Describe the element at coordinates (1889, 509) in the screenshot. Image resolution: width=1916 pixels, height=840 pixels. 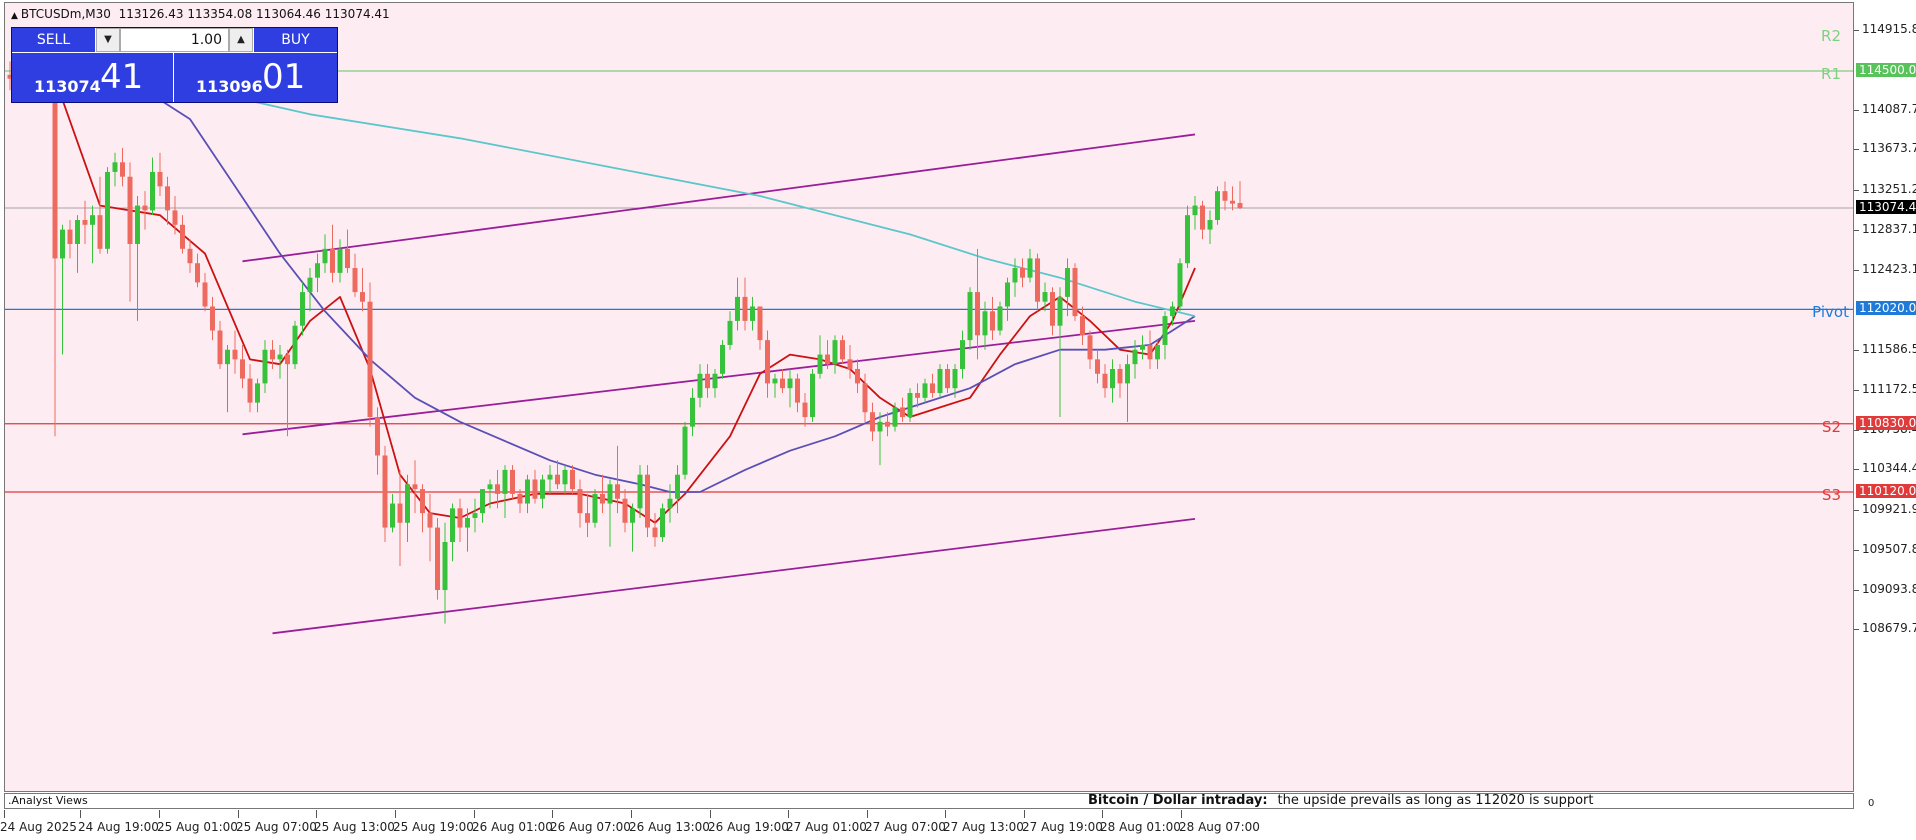
I see `price-tick-label: 109921.90` at that location.